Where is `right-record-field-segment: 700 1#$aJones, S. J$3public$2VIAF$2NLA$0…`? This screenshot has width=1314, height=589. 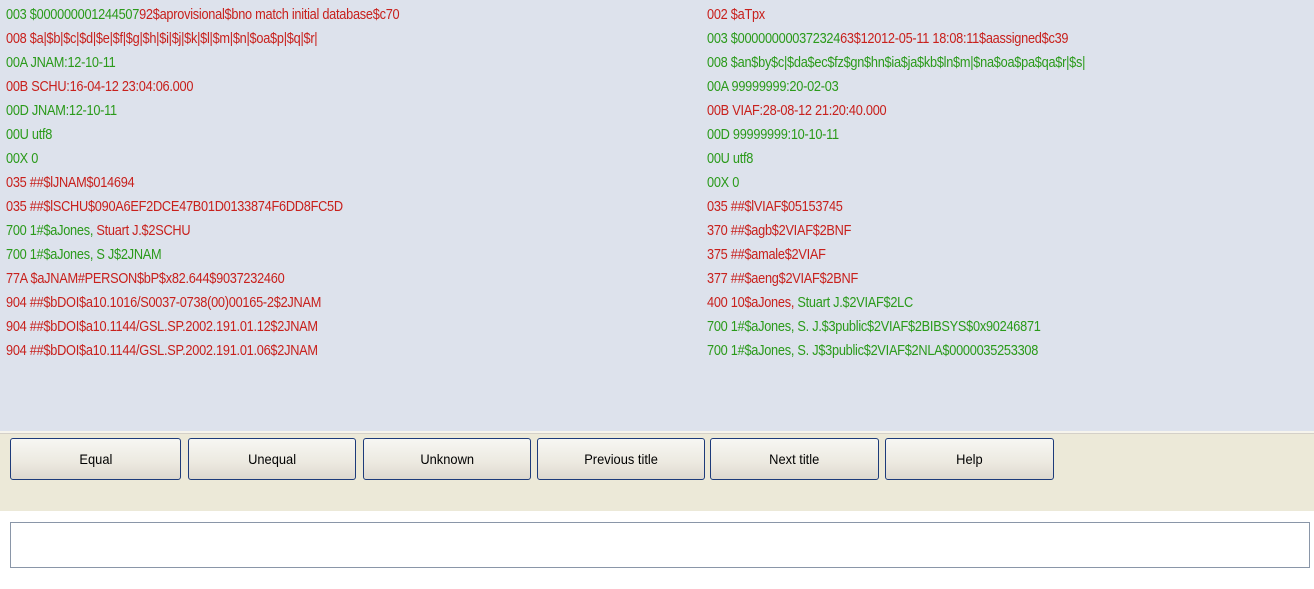
right-record-field-segment: 700 1#$aJones, S. J$3public$2VIAF$2NLA$0… is located at coordinates (873, 351).